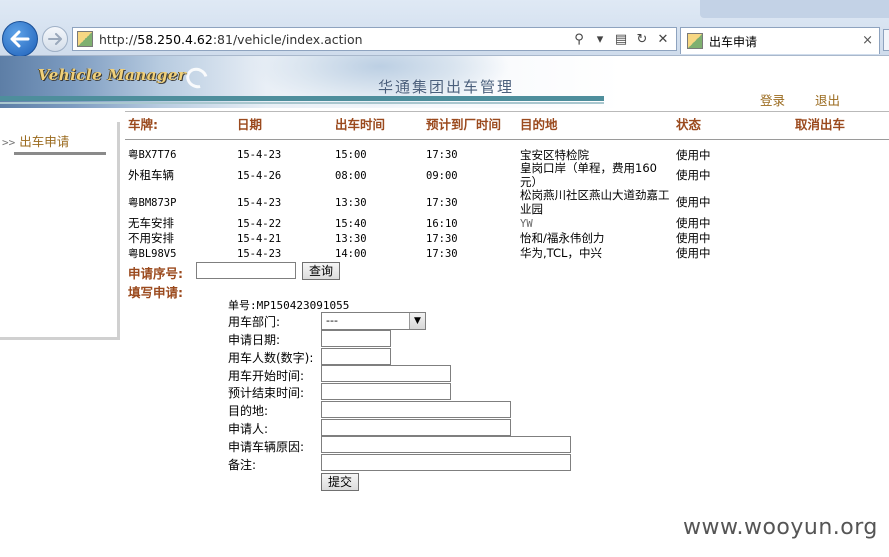 This screenshot has height=557, width=889. Describe the element at coordinates (733, 41) in the screenshot. I see `tab-title: 出车申请` at that location.